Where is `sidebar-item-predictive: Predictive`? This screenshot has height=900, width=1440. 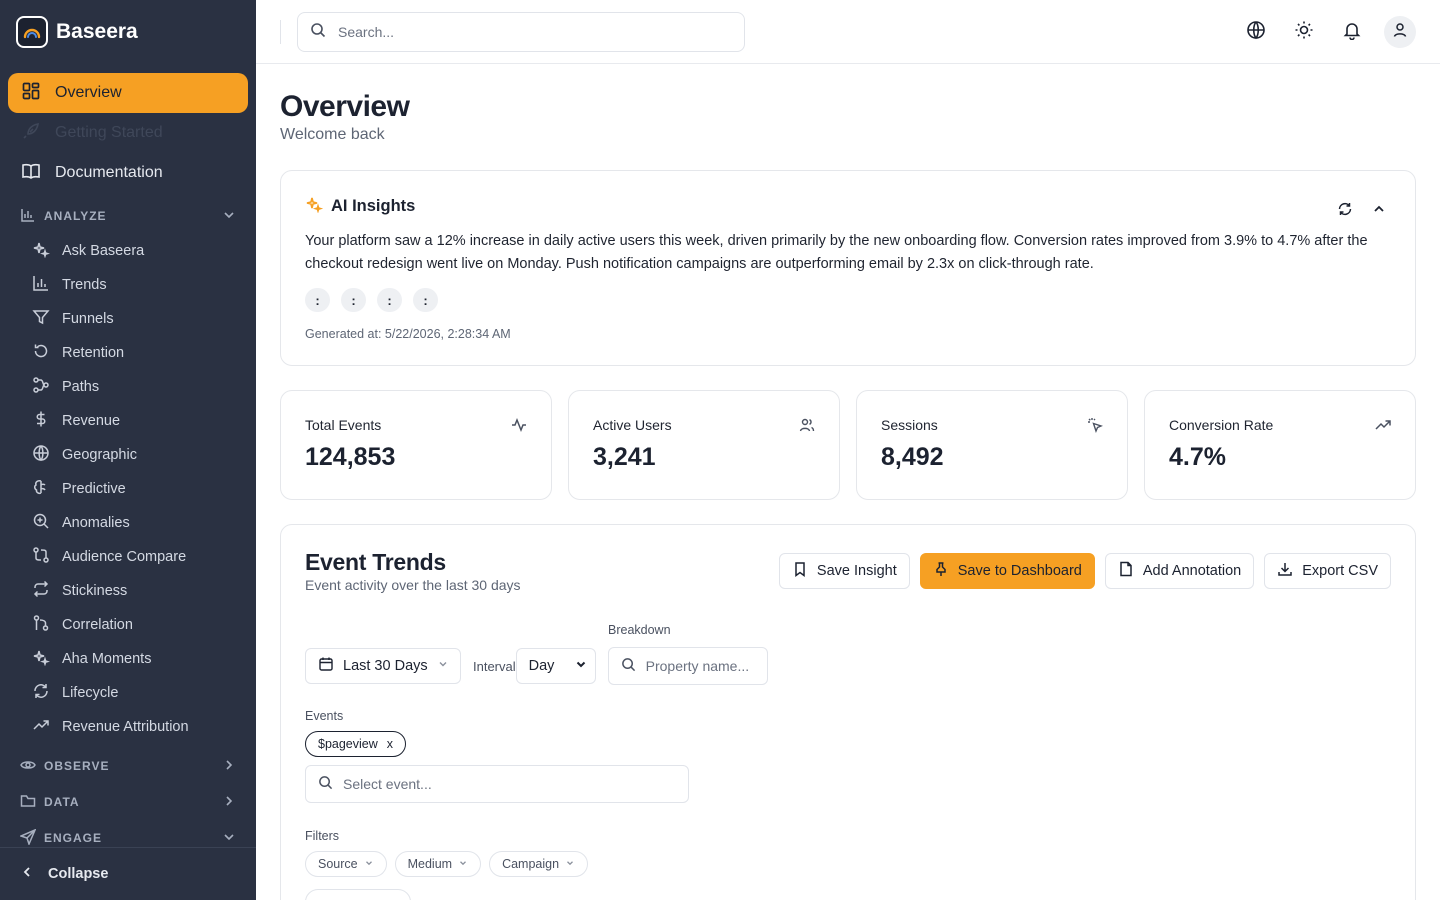
sidebar-item-predictive: Predictive is located at coordinates (144, 489).